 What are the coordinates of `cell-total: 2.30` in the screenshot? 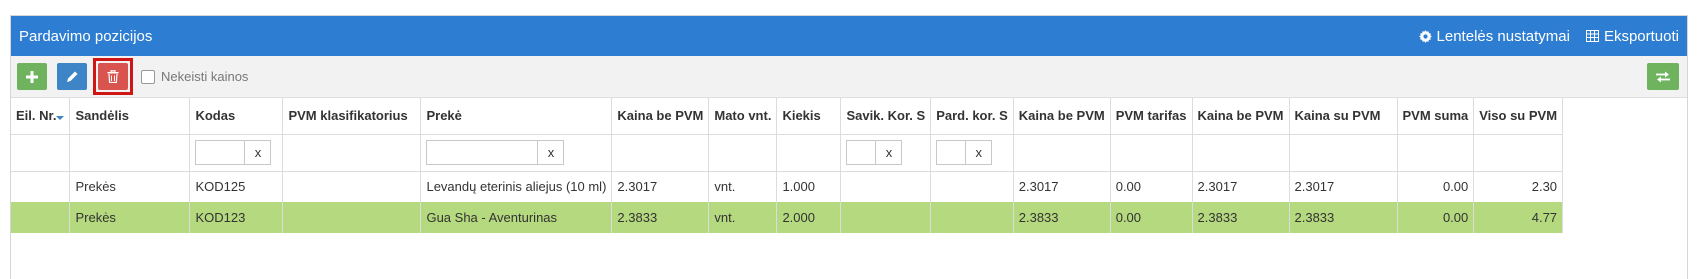 It's located at (1518, 186).